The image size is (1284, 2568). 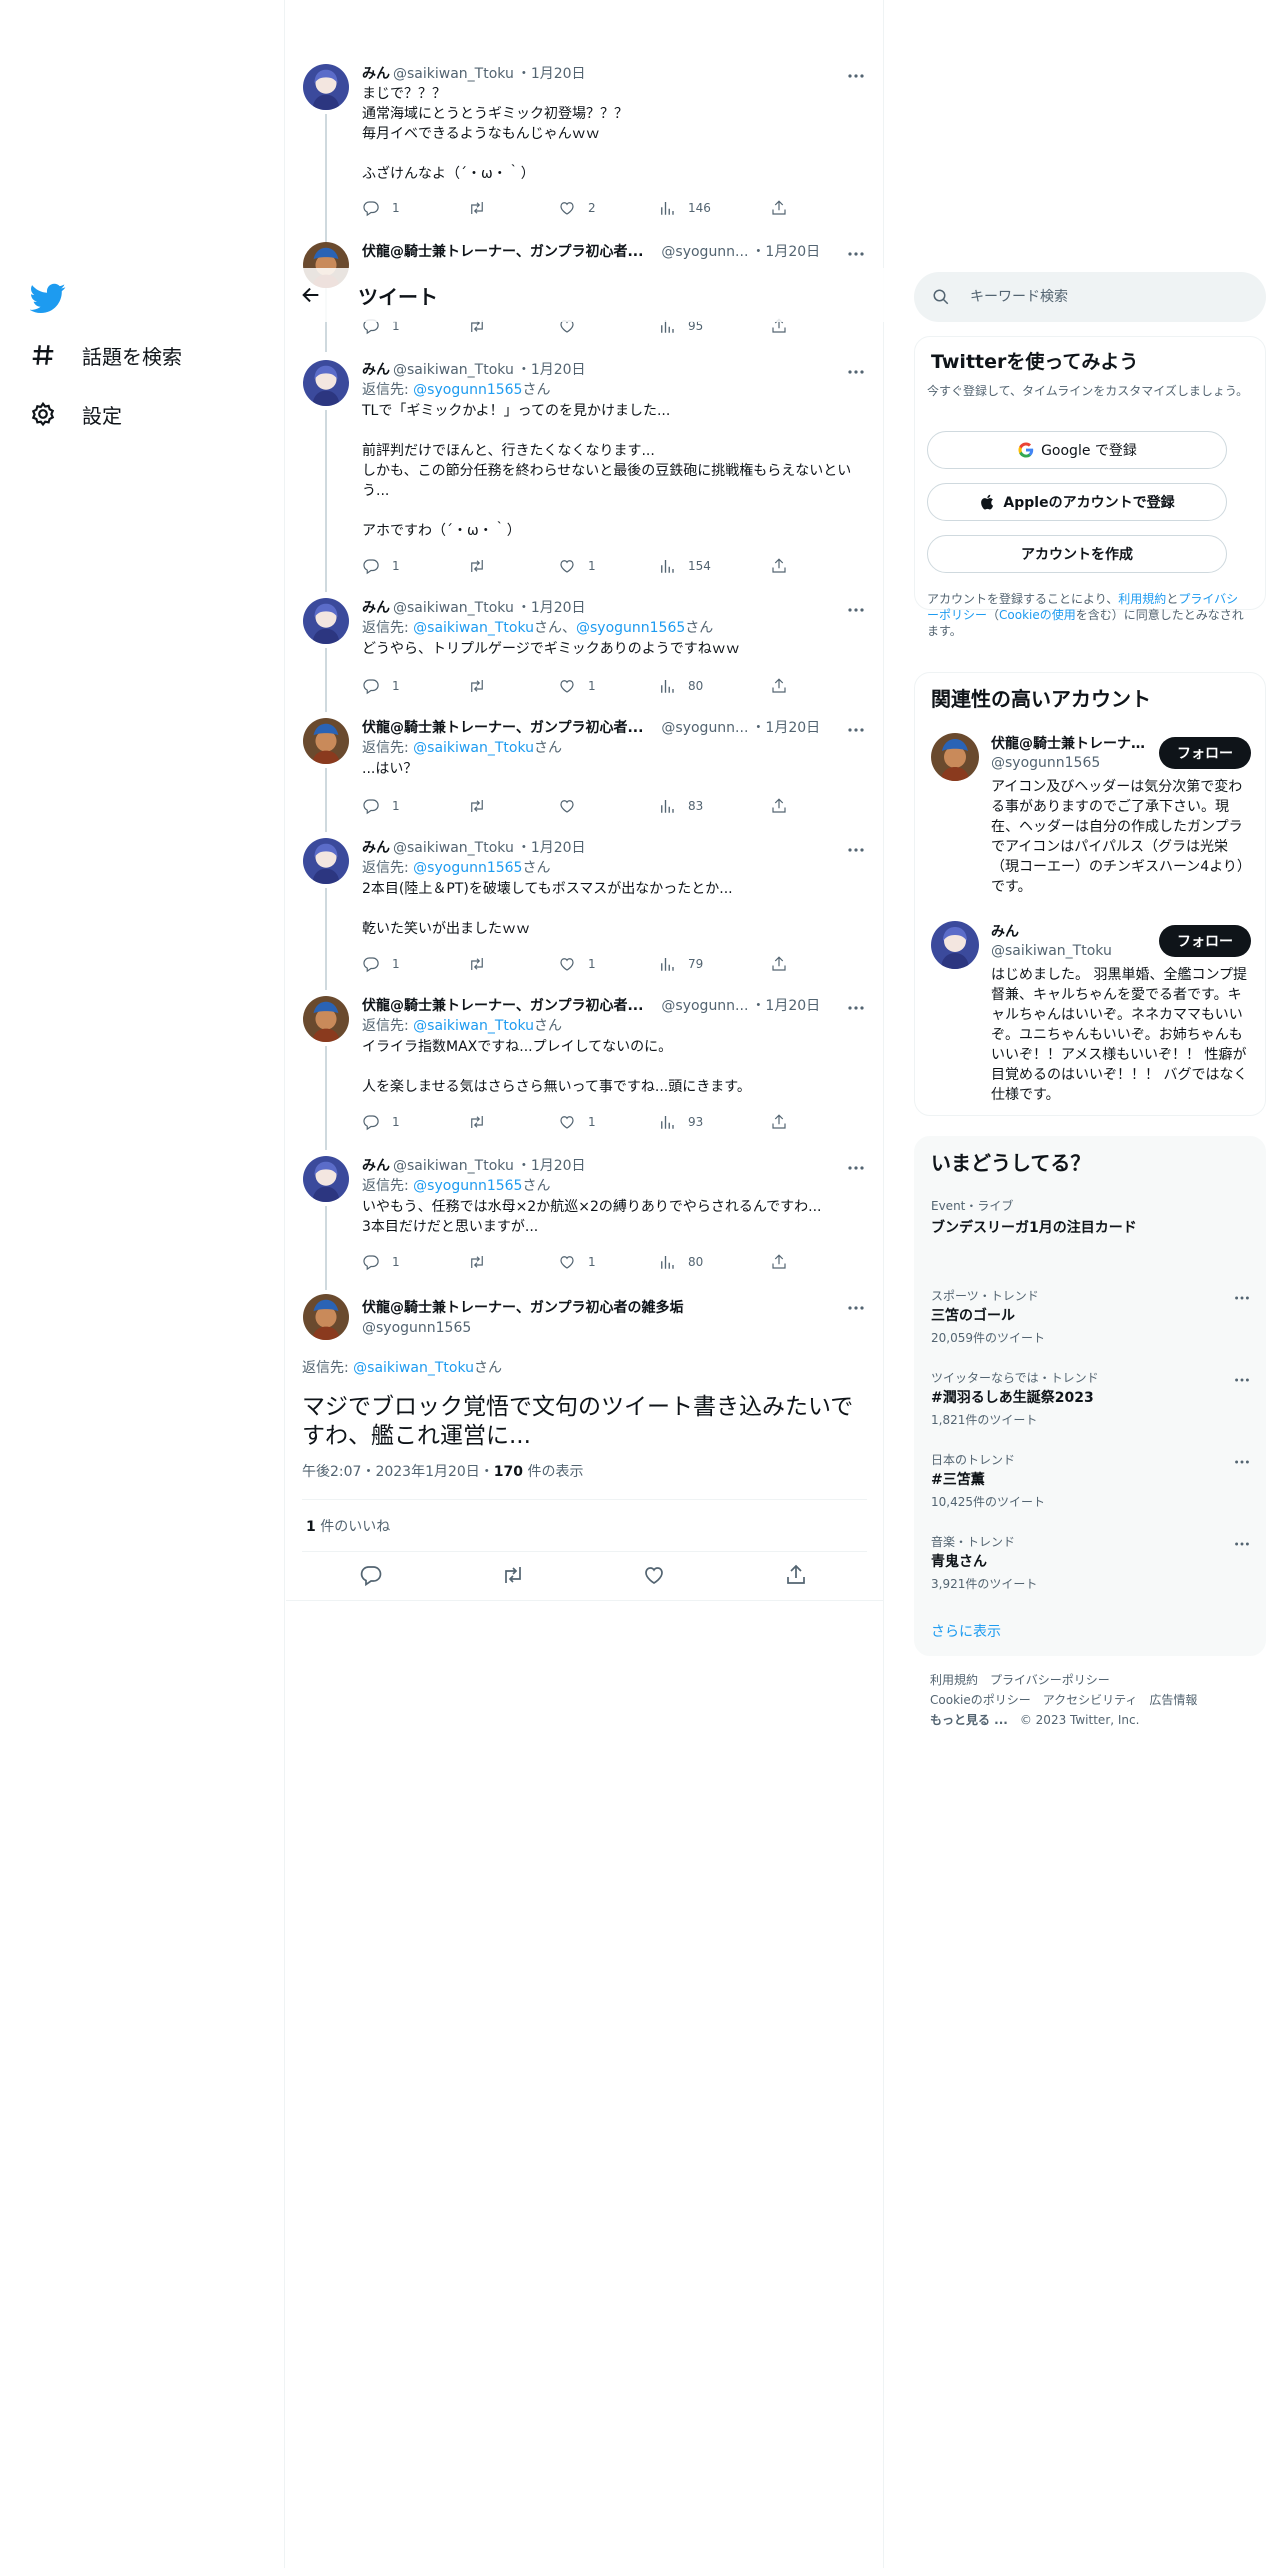 What do you see at coordinates (973, 1315) in the screenshot?
I see `trend-name: 三笘のゴール` at bounding box center [973, 1315].